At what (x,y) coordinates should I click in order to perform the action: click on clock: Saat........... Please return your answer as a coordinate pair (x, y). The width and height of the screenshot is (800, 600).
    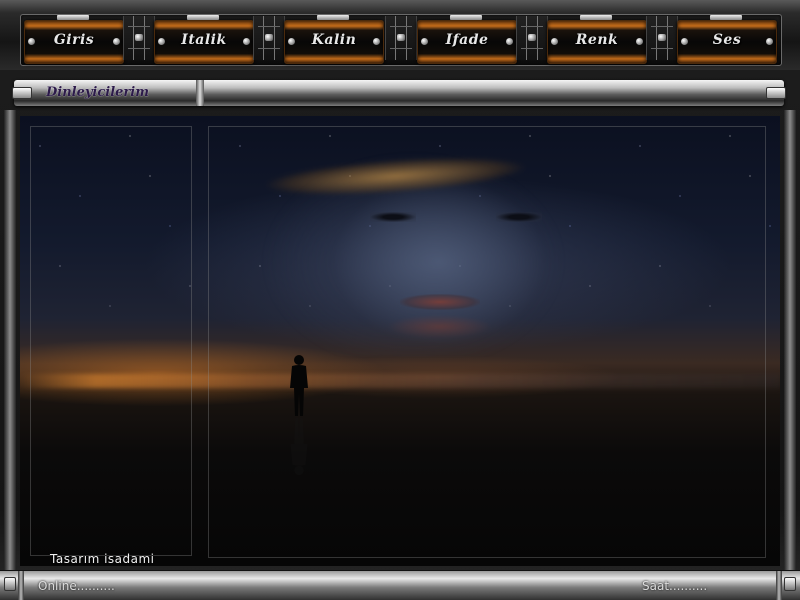
    Looking at the image, I should click on (675, 586).